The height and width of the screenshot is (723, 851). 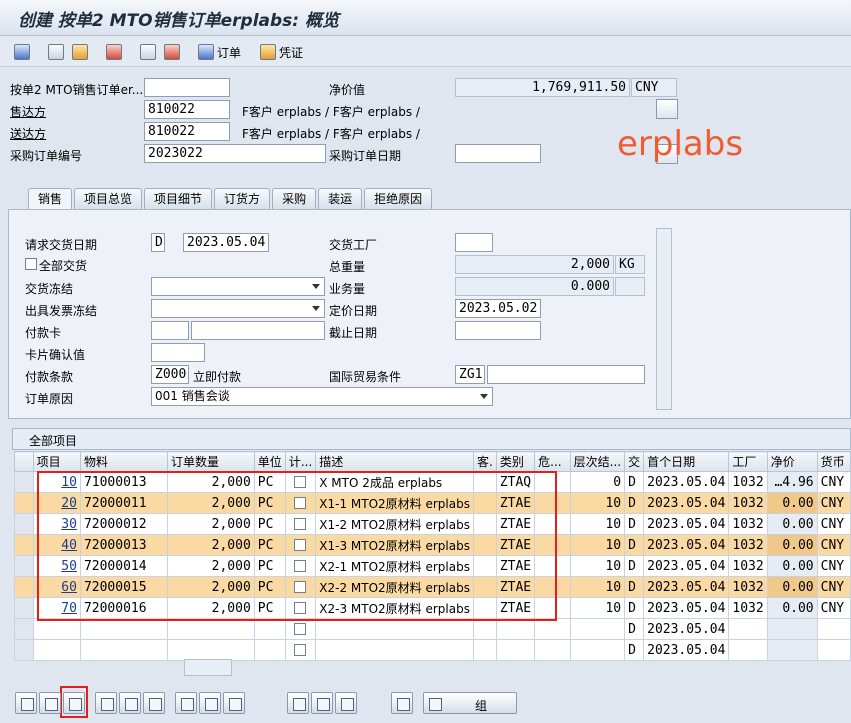 I want to click on display-doc-icon, so click(x=148, y=52).